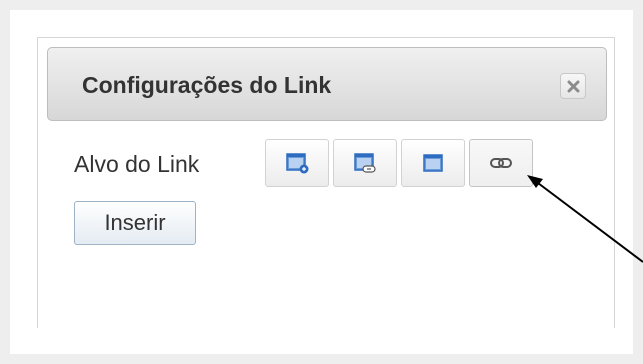 The height and width of the screenshot is (364, 643). What do you see at coordinates (207, 85) in the screenshot?
I see `dialog-title: Configurações do Link` at bounding box center [207, 85].